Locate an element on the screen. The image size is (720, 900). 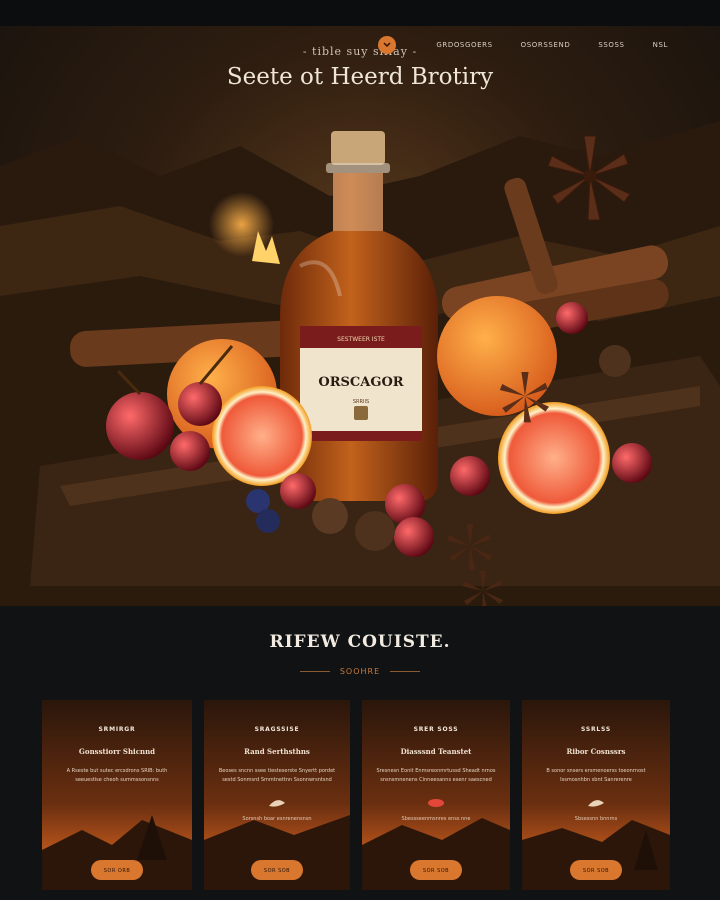
card-4-note: Sbsessnn bnnrns is located at coordinates (596, 819).